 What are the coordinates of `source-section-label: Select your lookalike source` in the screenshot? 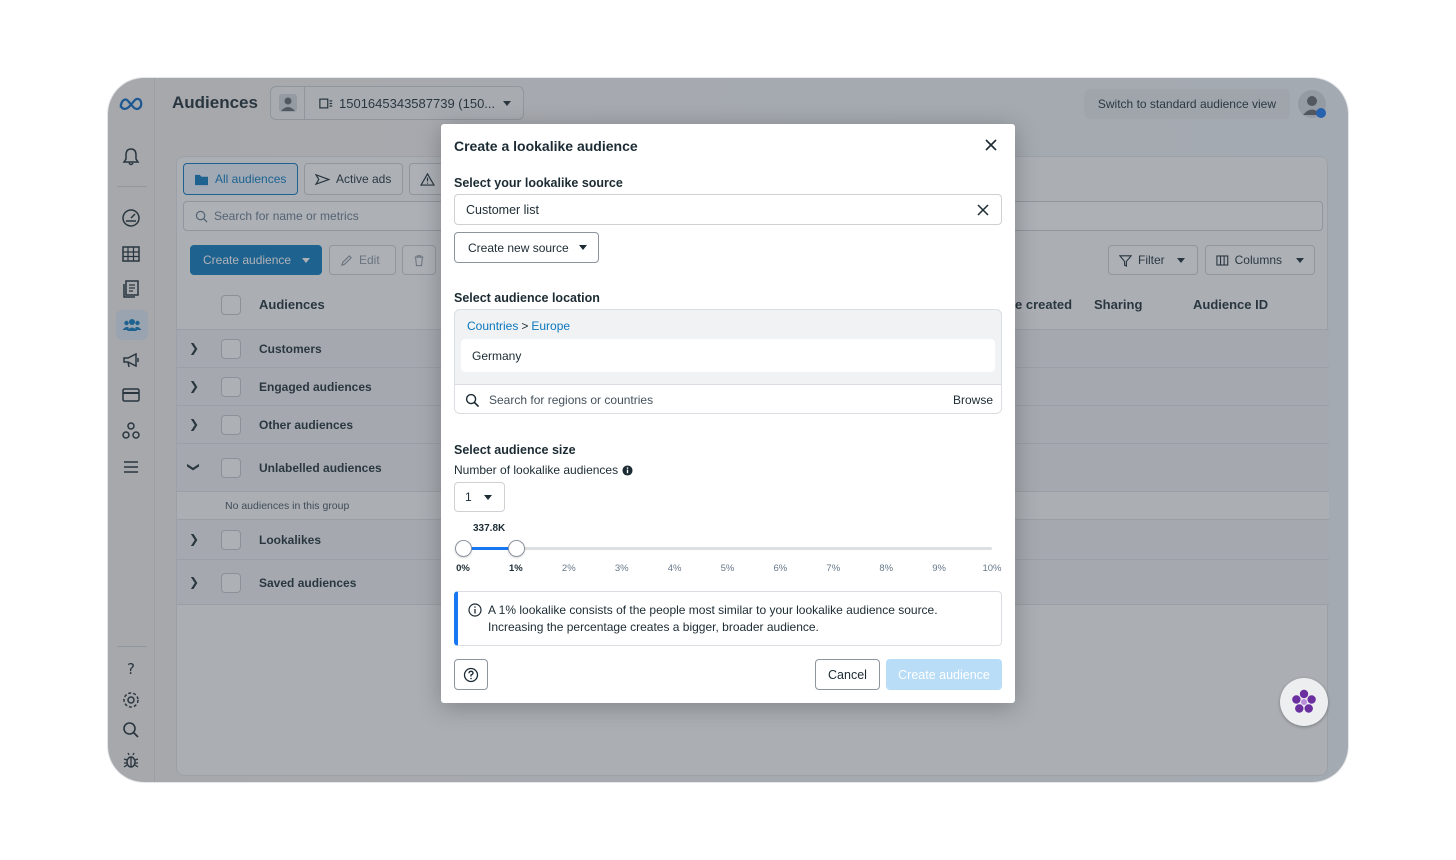 It's located at (538, 183).